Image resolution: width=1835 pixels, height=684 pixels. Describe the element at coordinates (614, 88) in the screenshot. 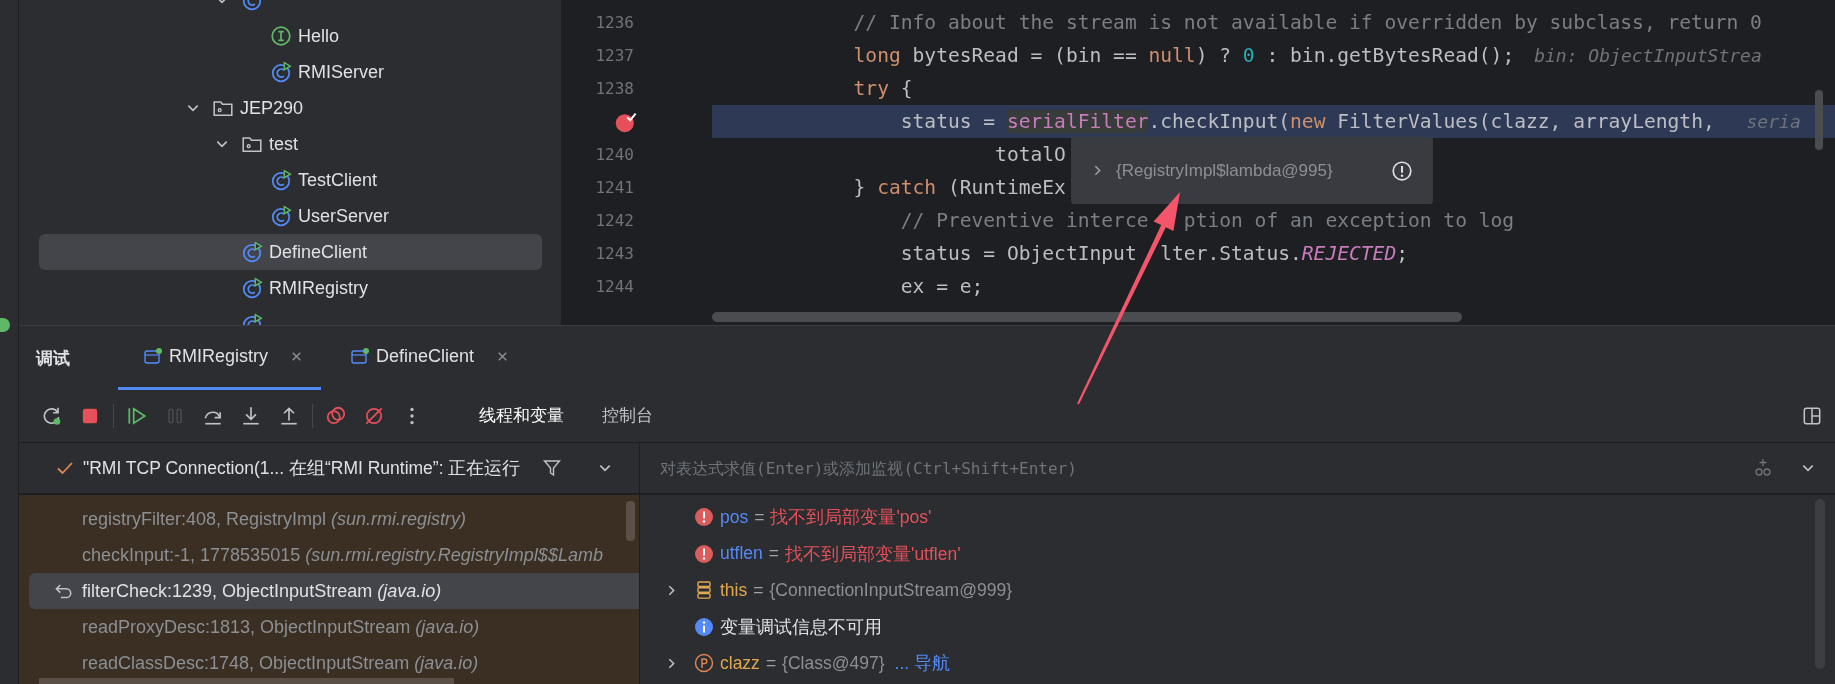

I see `line-number: 1238` at that location.